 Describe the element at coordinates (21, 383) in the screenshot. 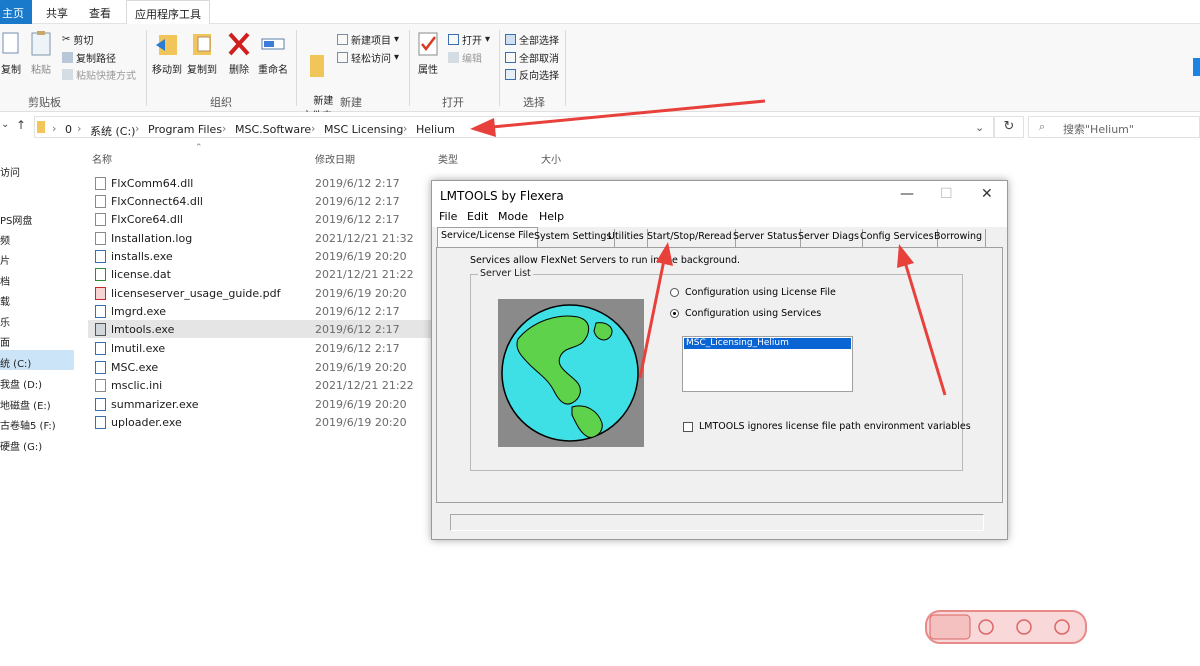

I see `nav-item: 我盘 (D:)` at that location.